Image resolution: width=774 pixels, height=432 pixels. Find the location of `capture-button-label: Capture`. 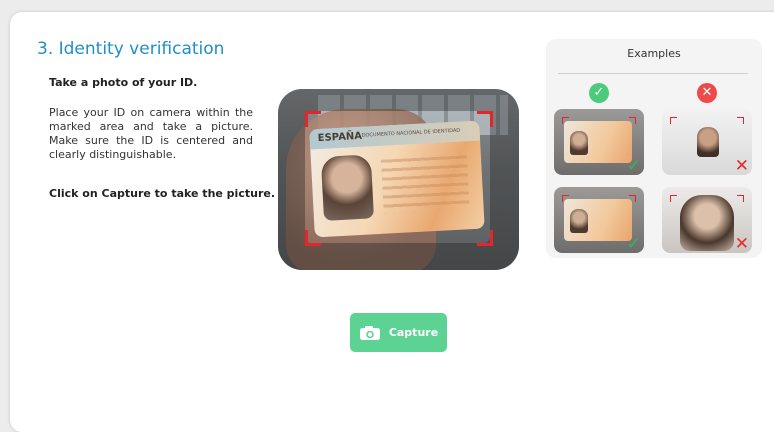

capture-button-label: Capture is located at coordinates (413, 332).